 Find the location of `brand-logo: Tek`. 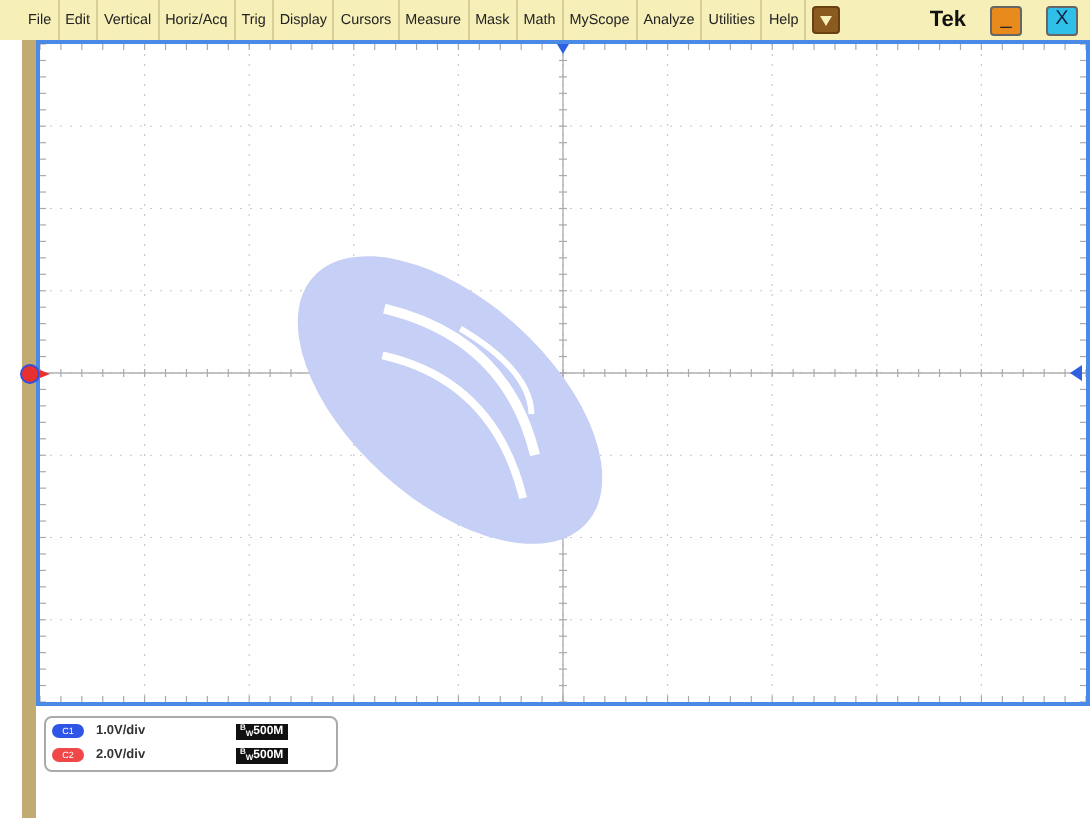

brand-logo: Tek is located at coordinates (947, 20).